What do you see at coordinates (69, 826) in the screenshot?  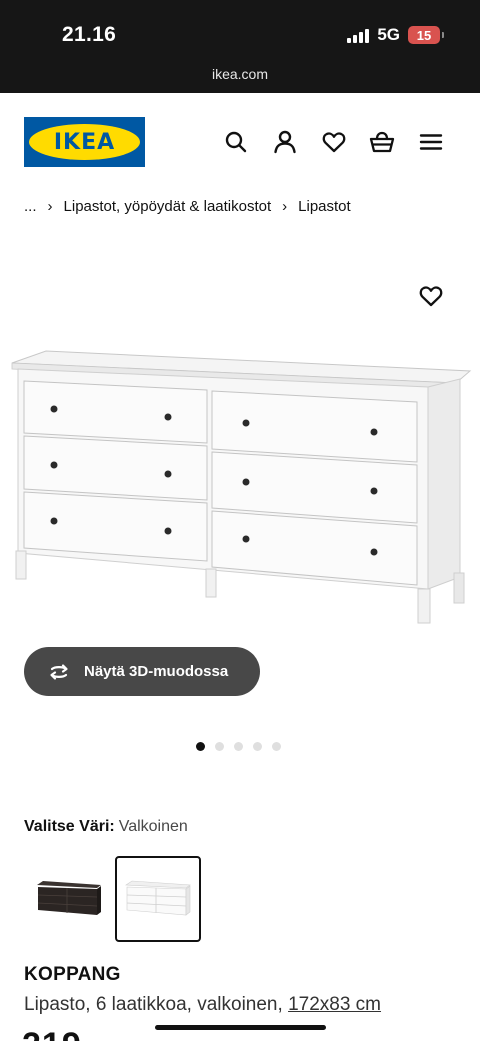 I see `color-label: Valitse Väri:` at bounding box center [69, 826].